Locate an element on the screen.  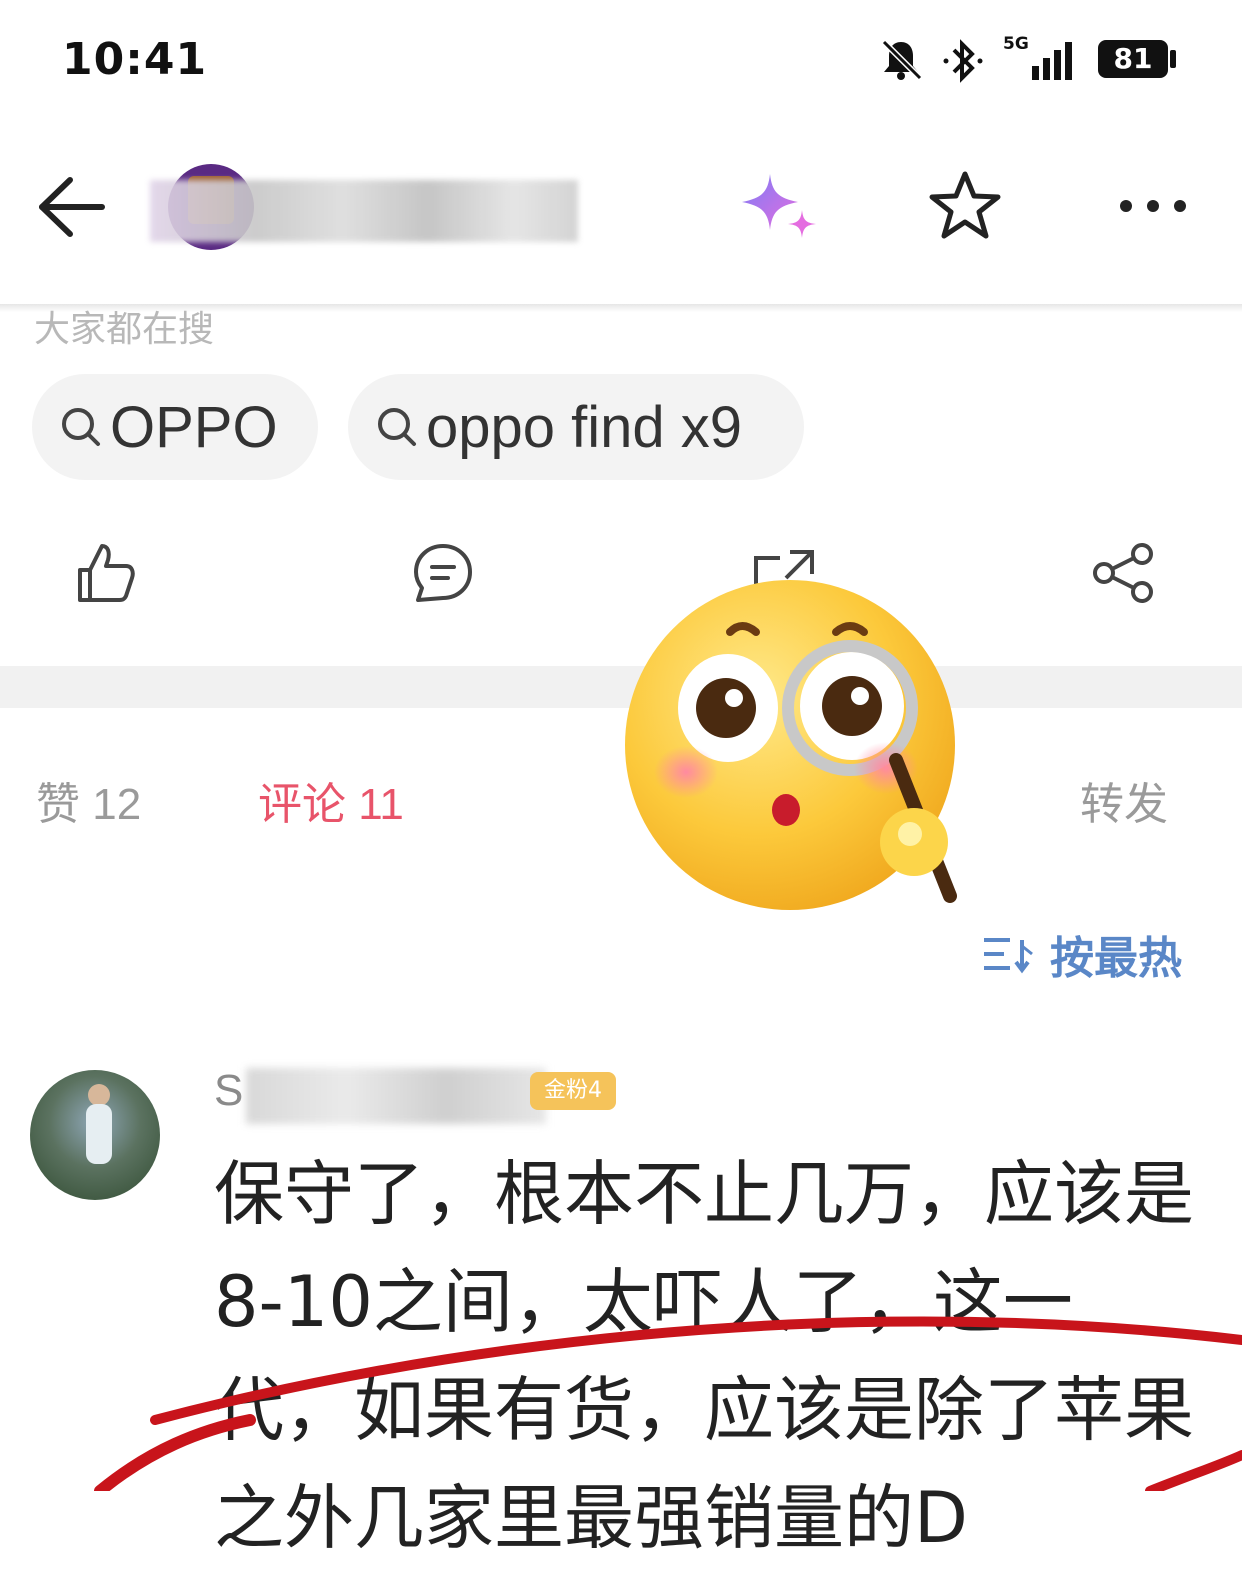
username-redaction is located at coordinates (396, 1096).